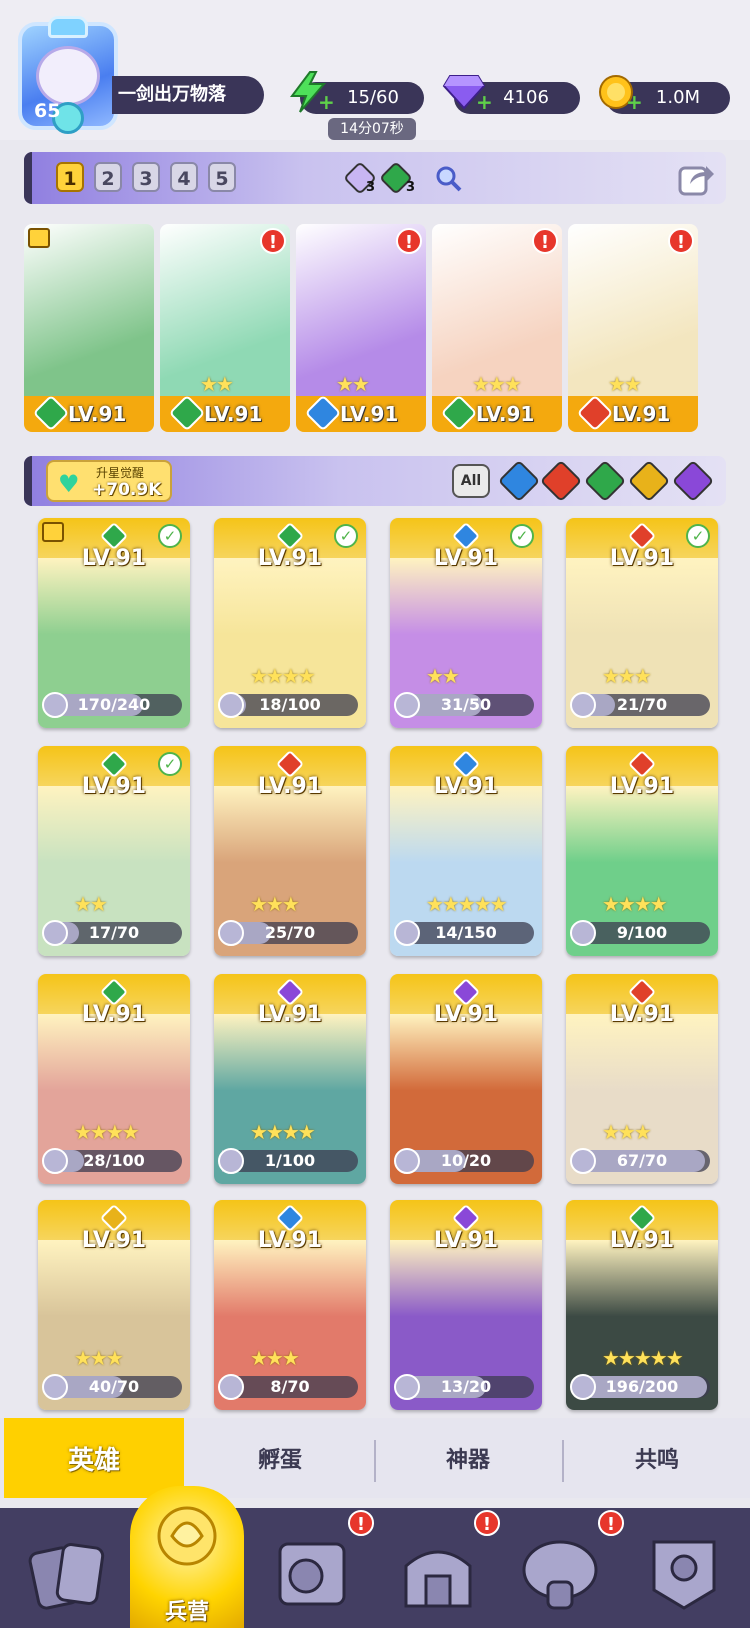 The image size is (750, 1628). What do you see at coordinates (69, 484) in the screenshot?
I see `heart-icon: ♥` at bounding box center [69, 484].